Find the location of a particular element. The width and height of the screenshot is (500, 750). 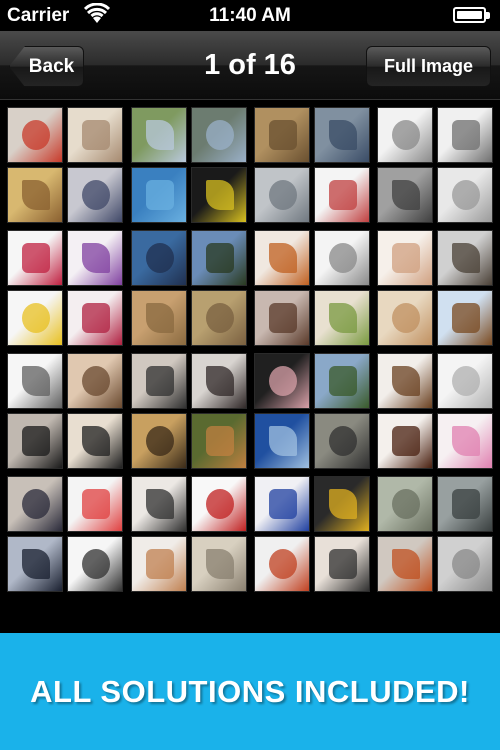

dinner-plate-thumbnail is located at coordinates (342, 318).